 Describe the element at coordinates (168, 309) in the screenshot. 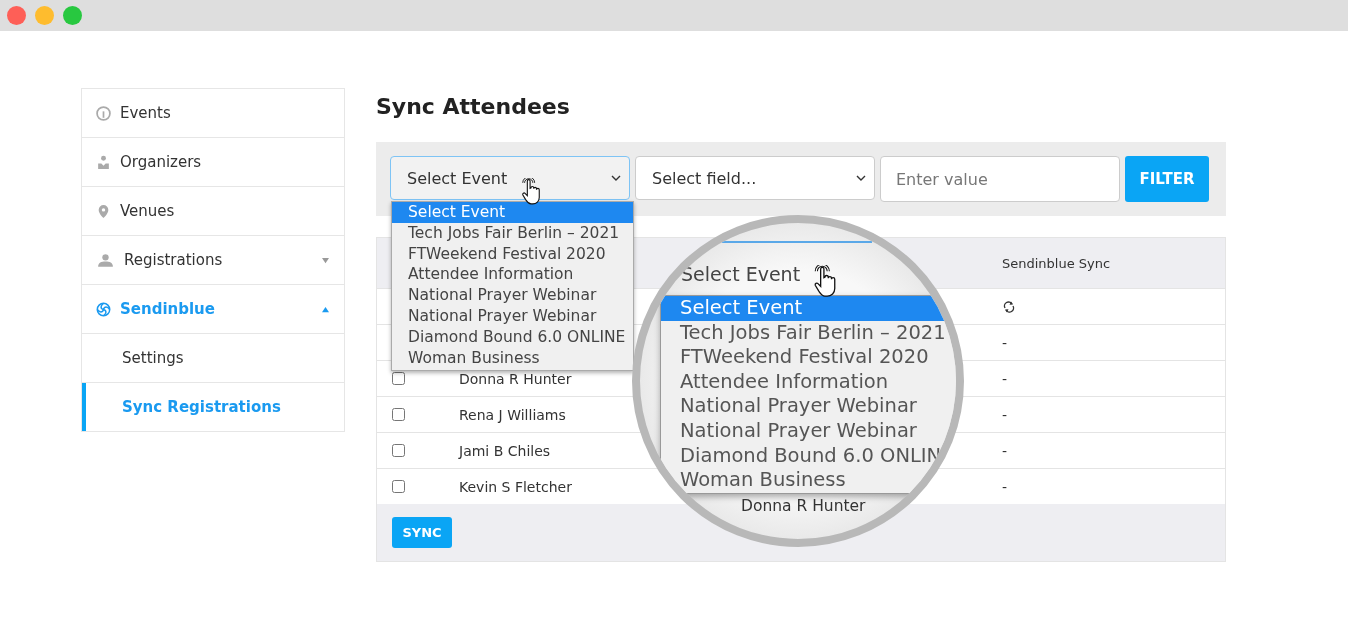

I see `sidebar-label: Sendinblue` at that location.